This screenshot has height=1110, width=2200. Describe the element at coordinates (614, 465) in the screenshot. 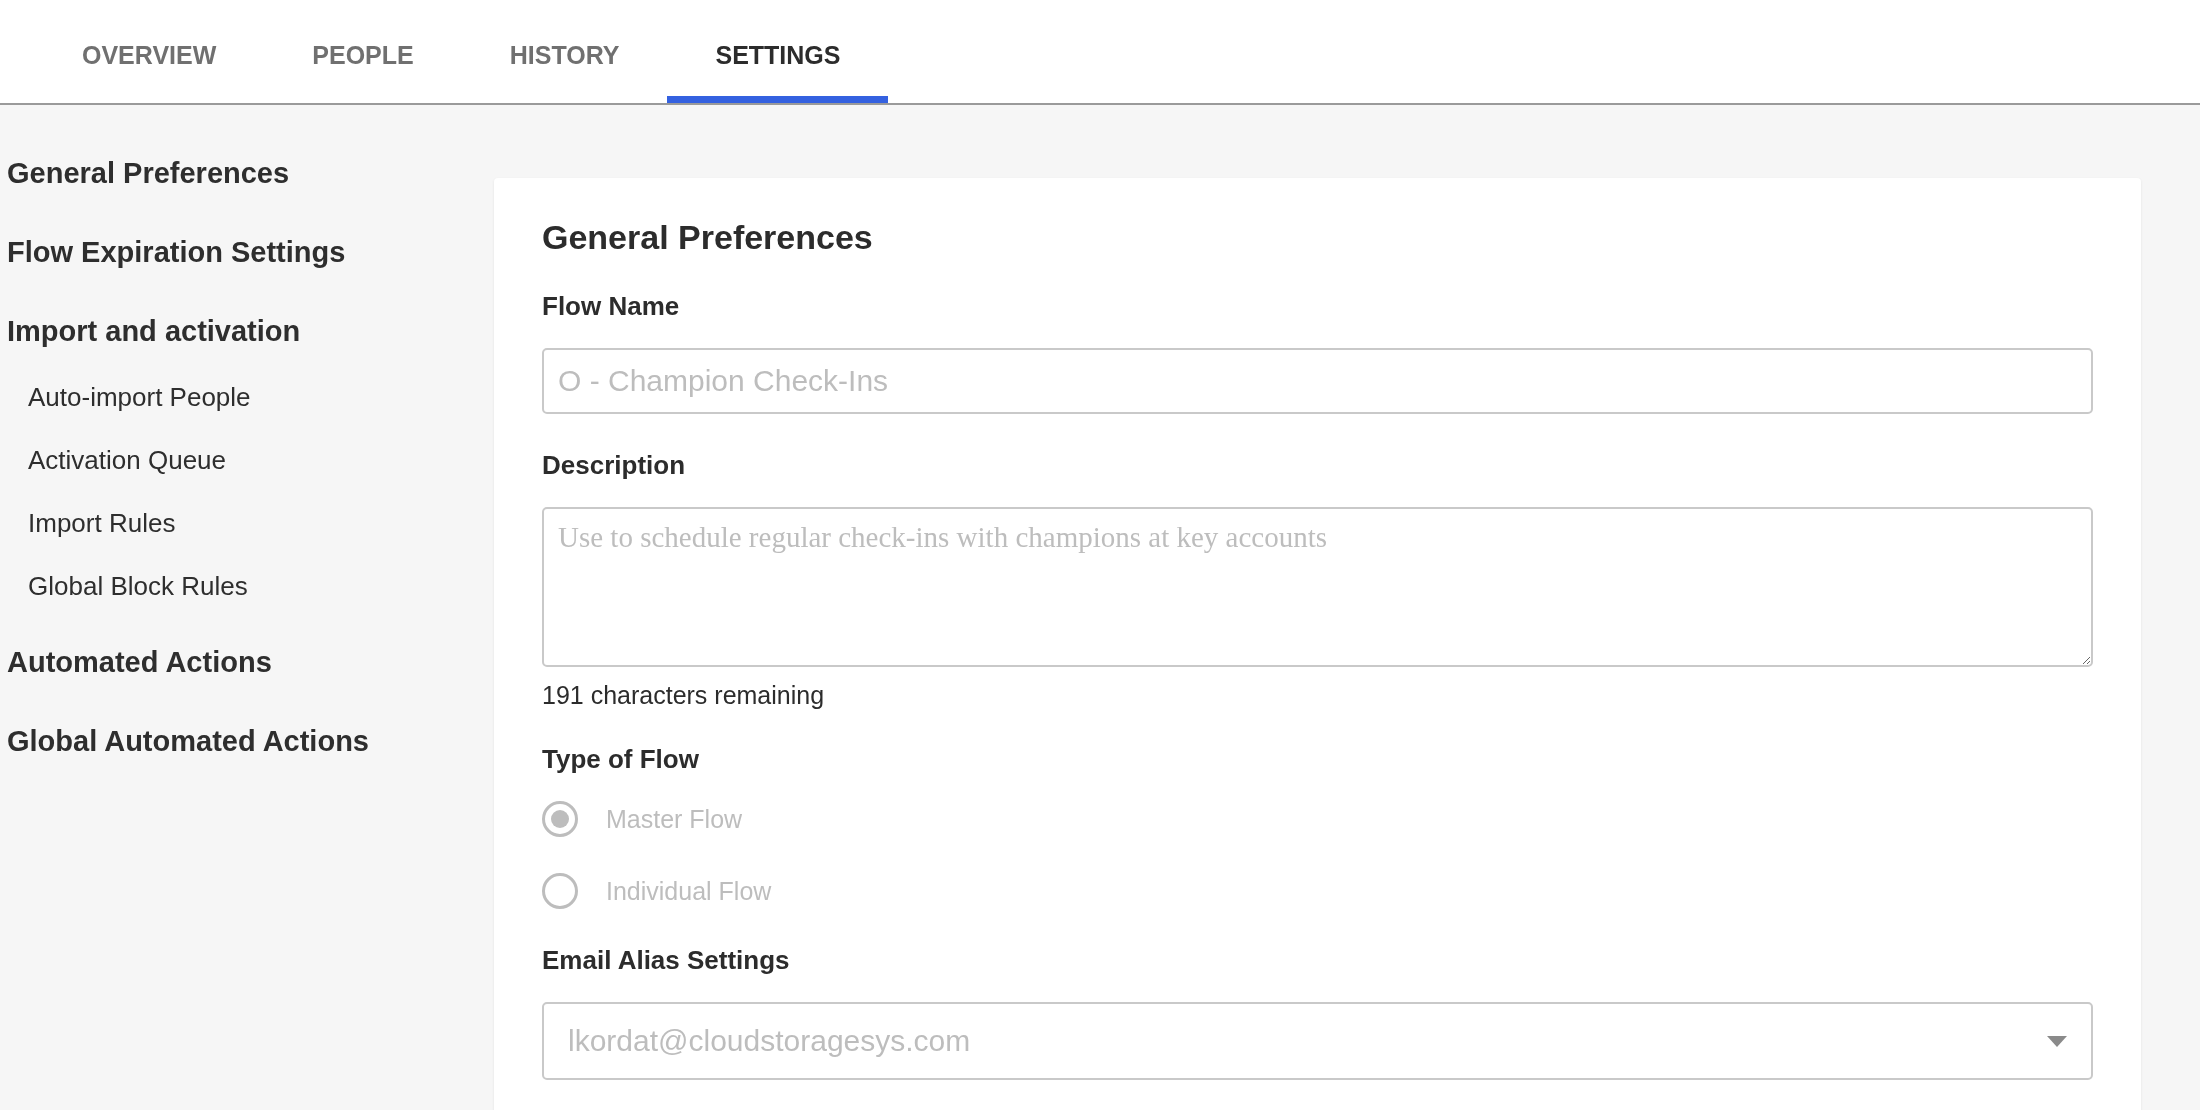

I see `field-label: Description` at that location.